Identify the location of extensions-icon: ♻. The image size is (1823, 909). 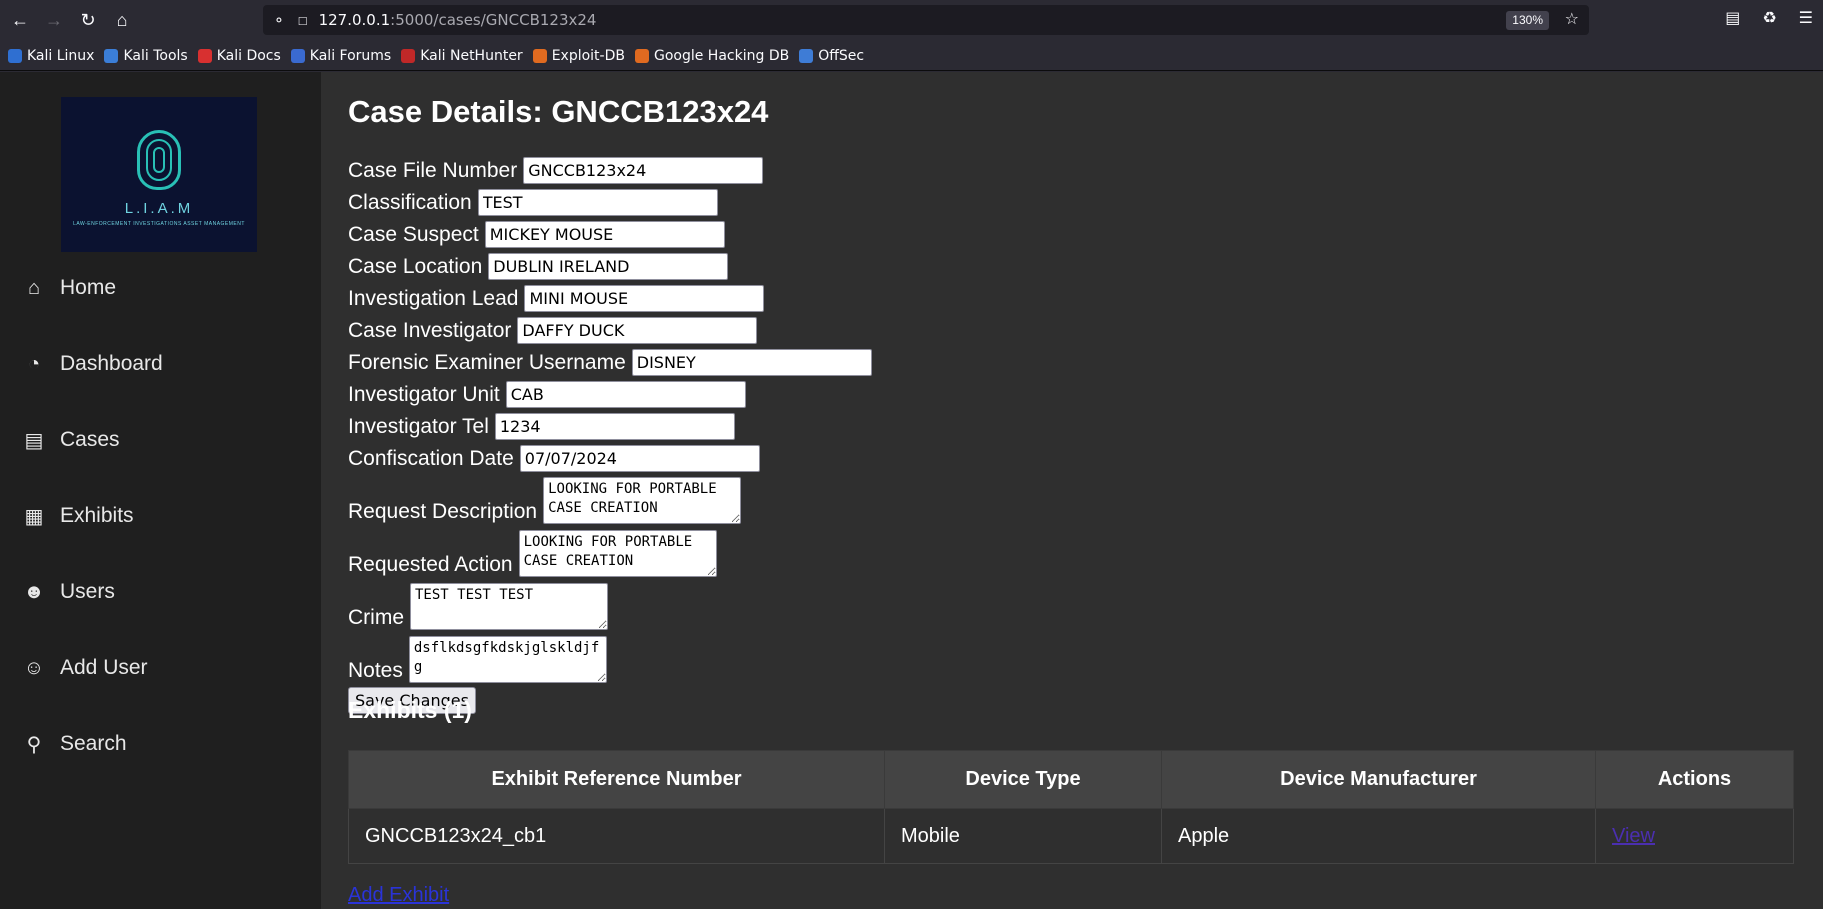
(1769, 18).